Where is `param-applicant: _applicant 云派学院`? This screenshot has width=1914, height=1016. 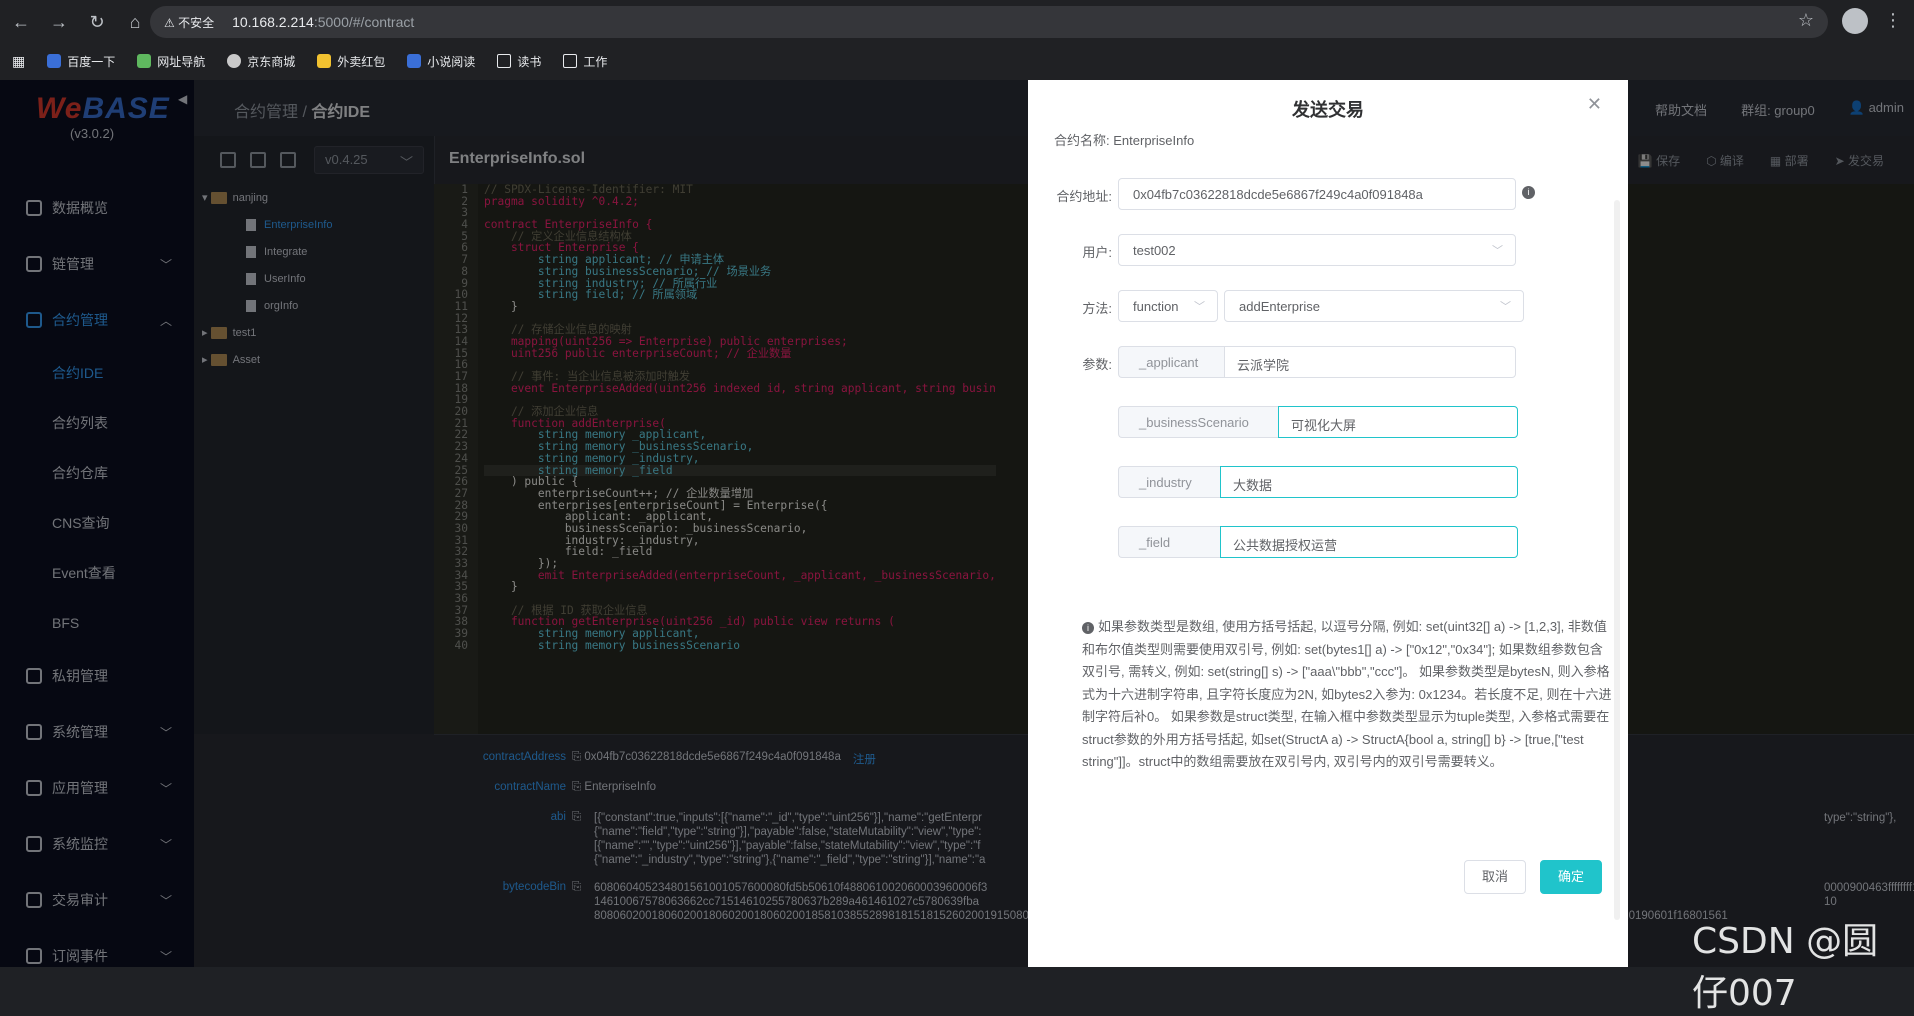
param-applicant: _applicant 云派学院 is located at coordinates (1317, 362).